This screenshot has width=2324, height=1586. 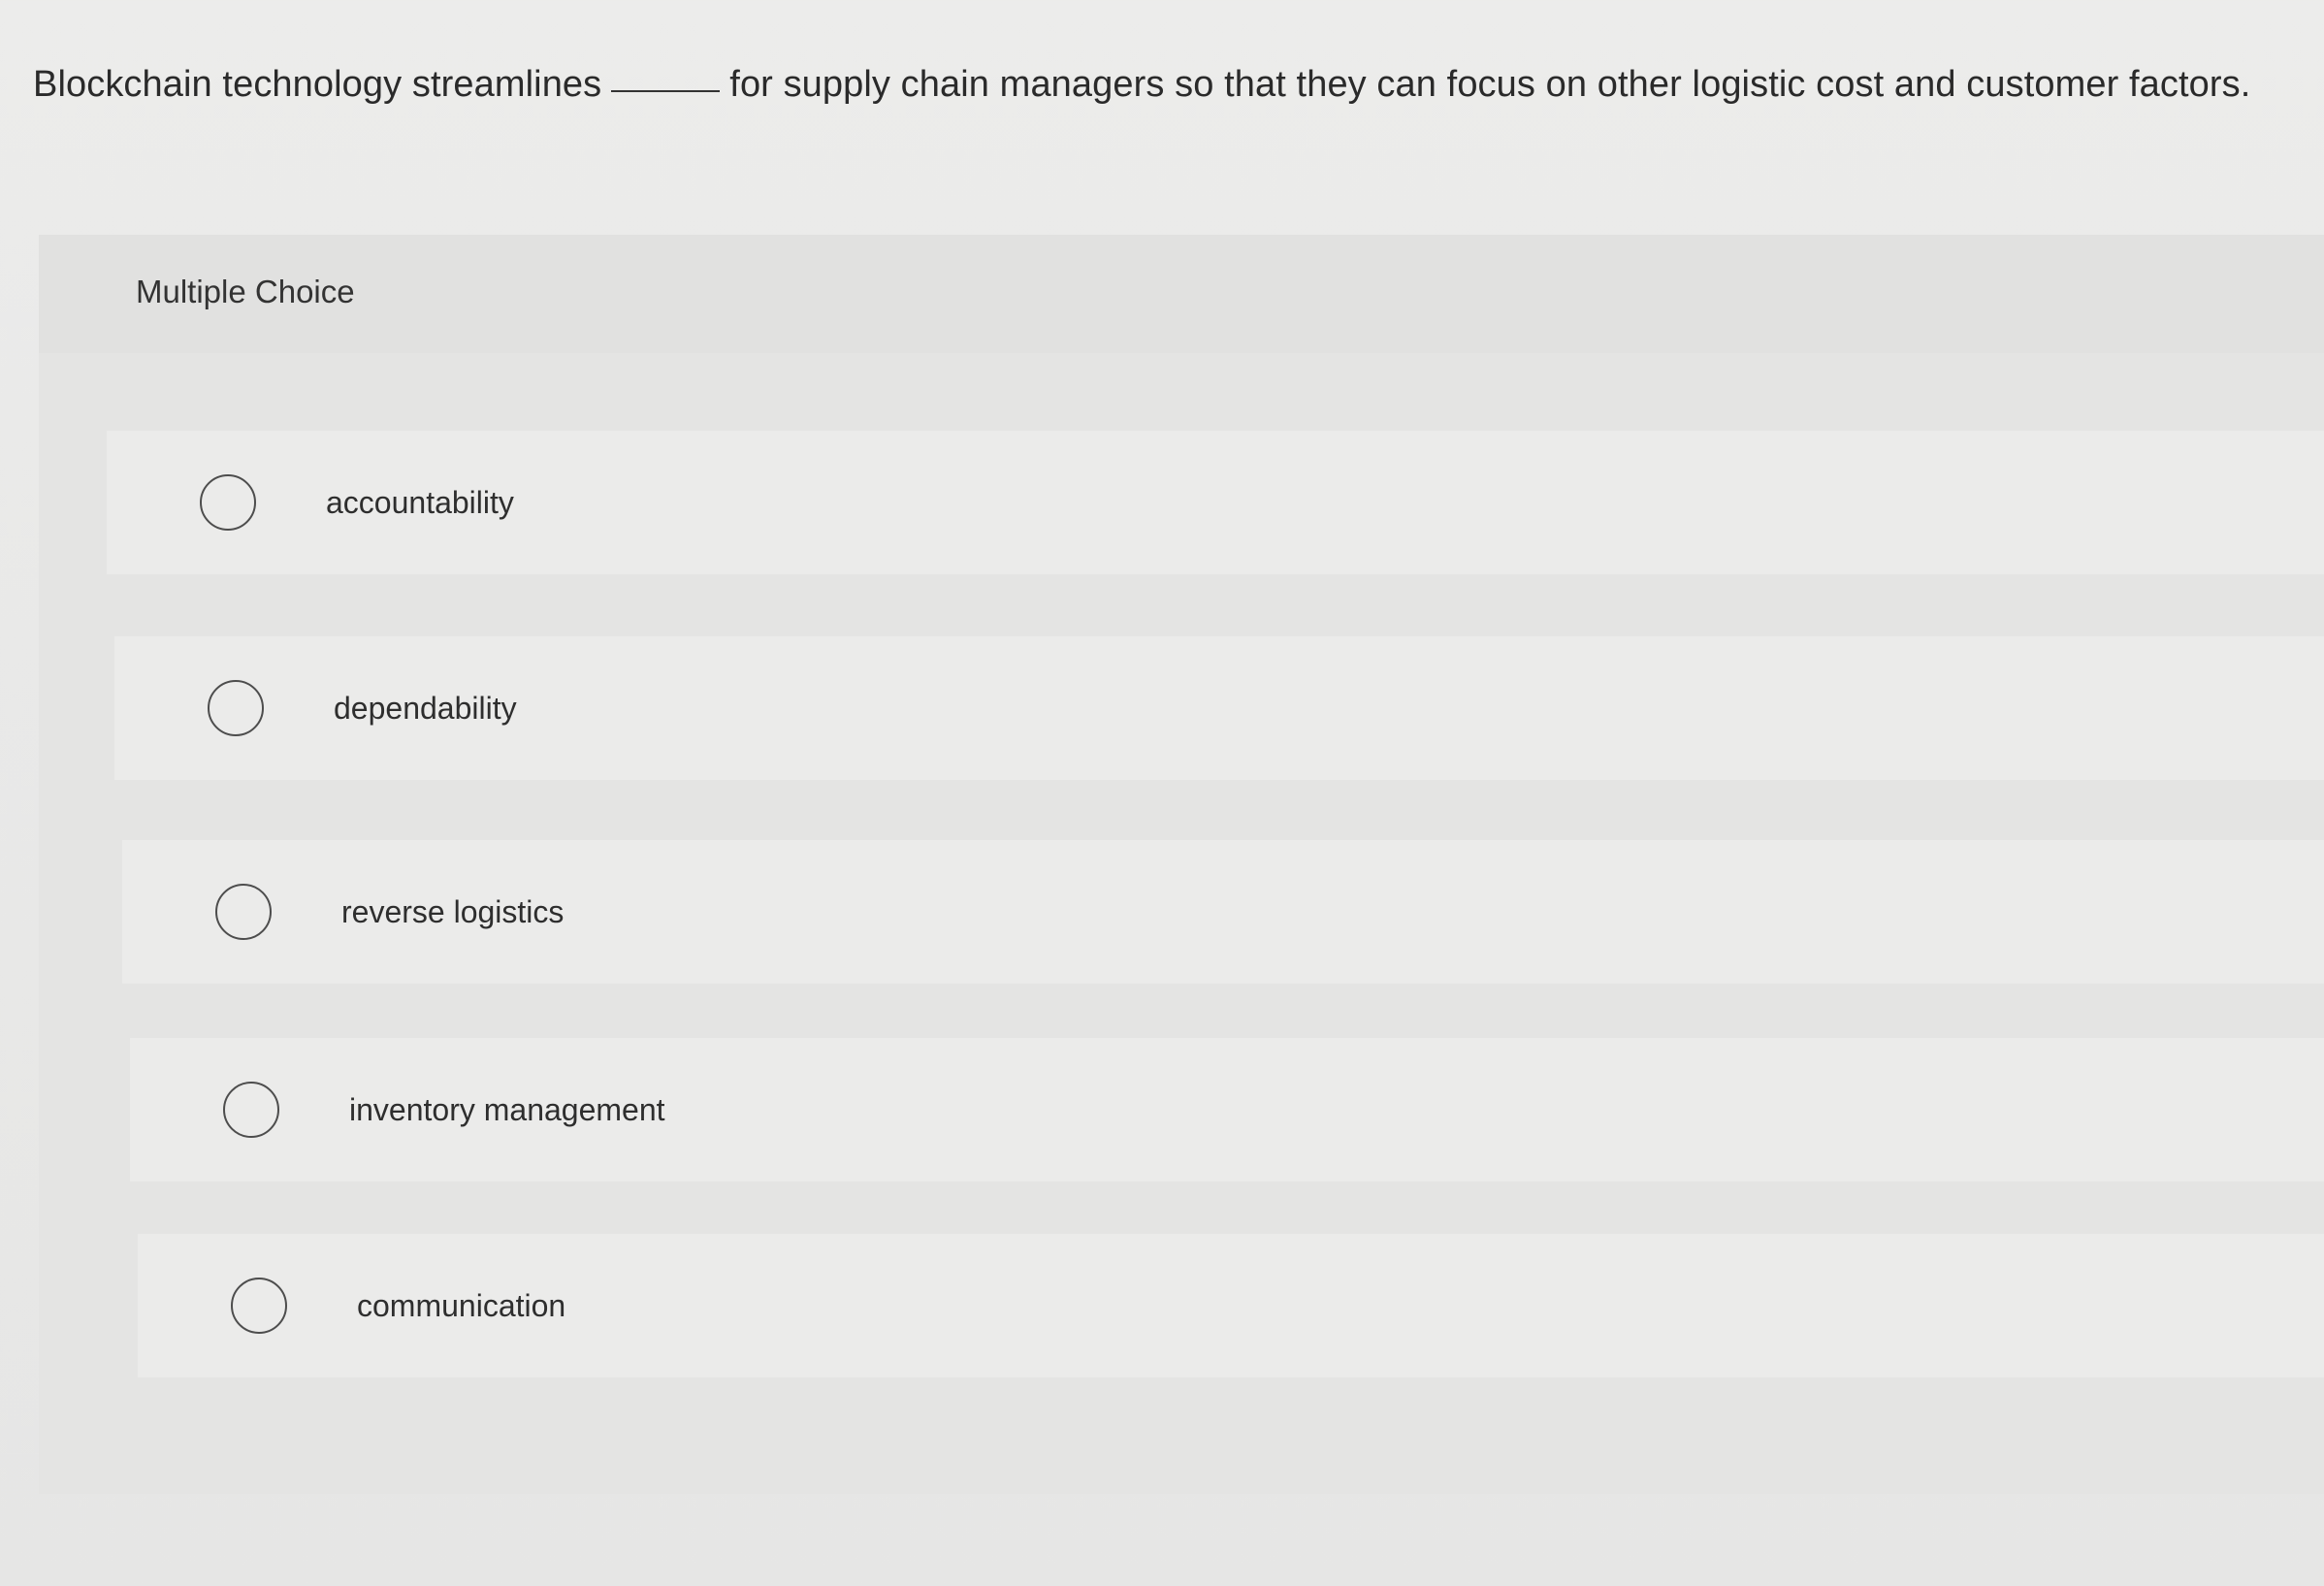 I want to click on option-inventory-management: inventory management, so click(x=1227, y=1109).